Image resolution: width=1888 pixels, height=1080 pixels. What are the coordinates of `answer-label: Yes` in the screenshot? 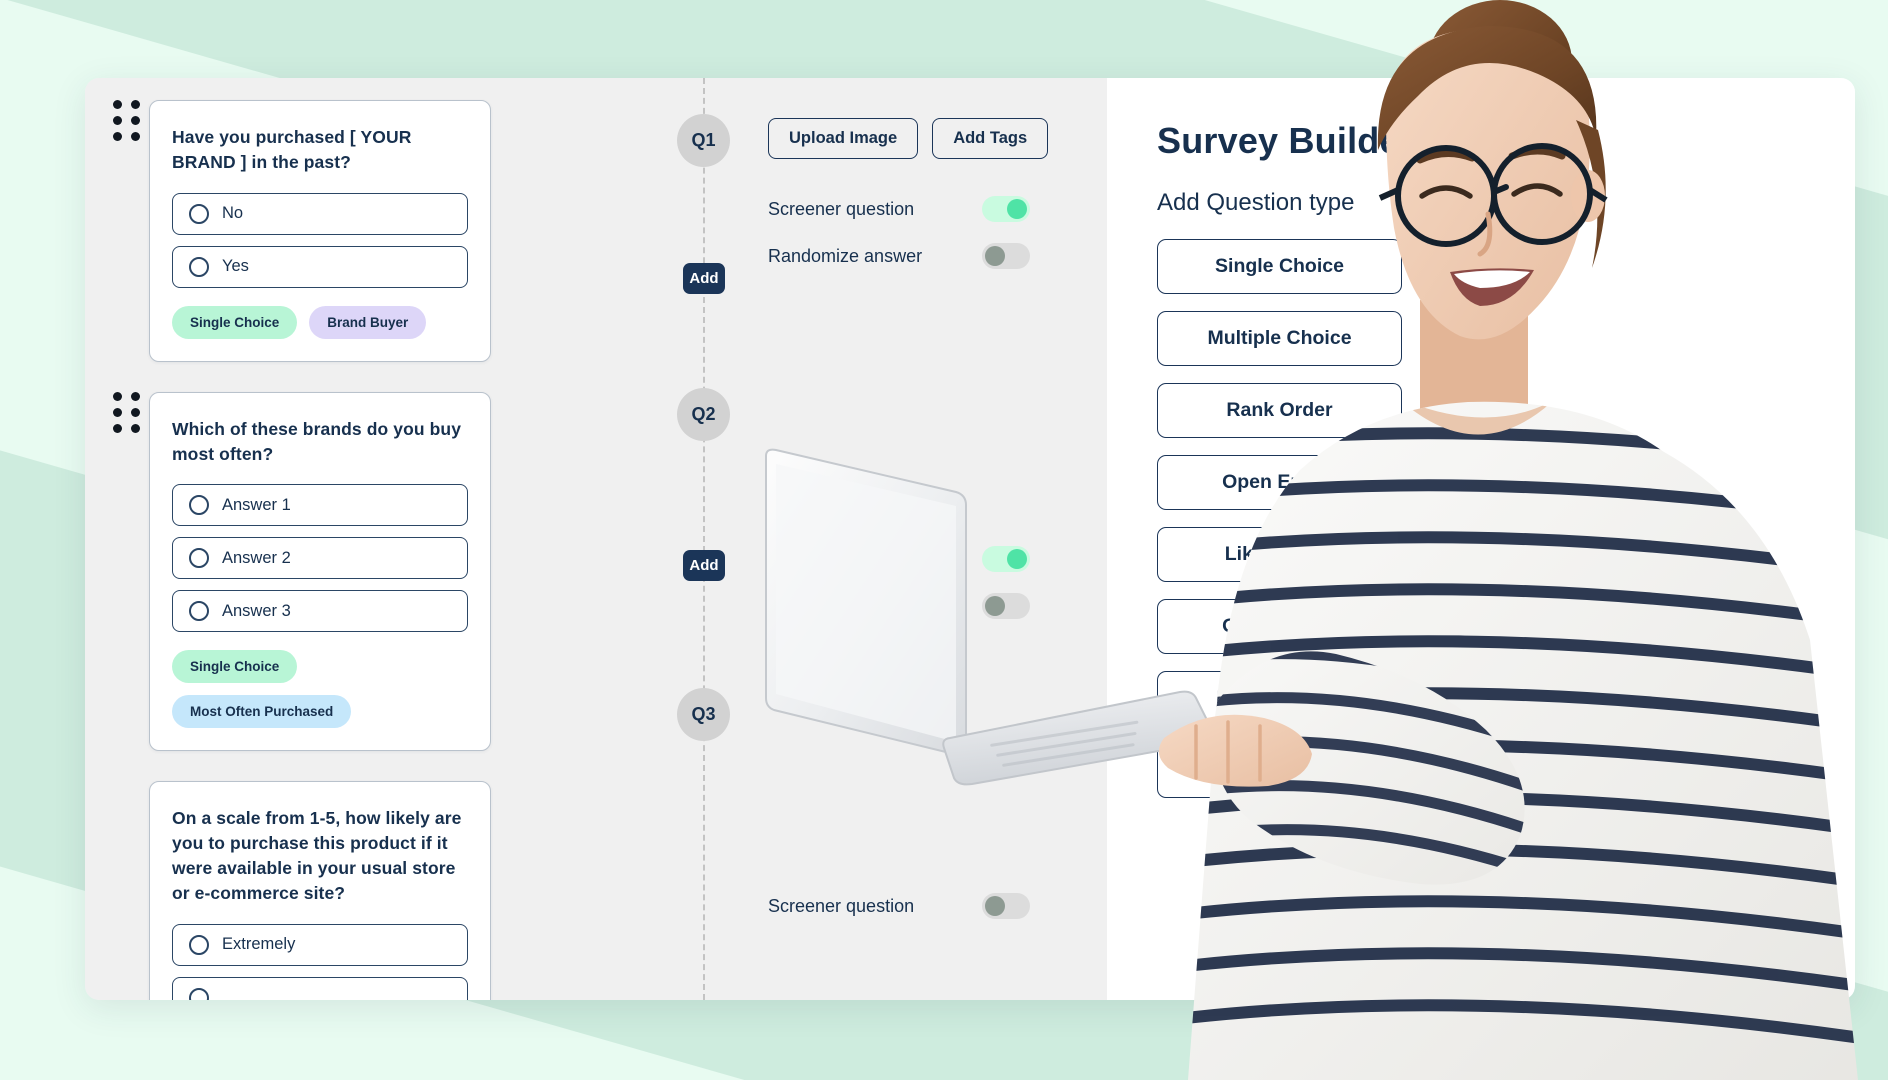 It's located at (235, 266).